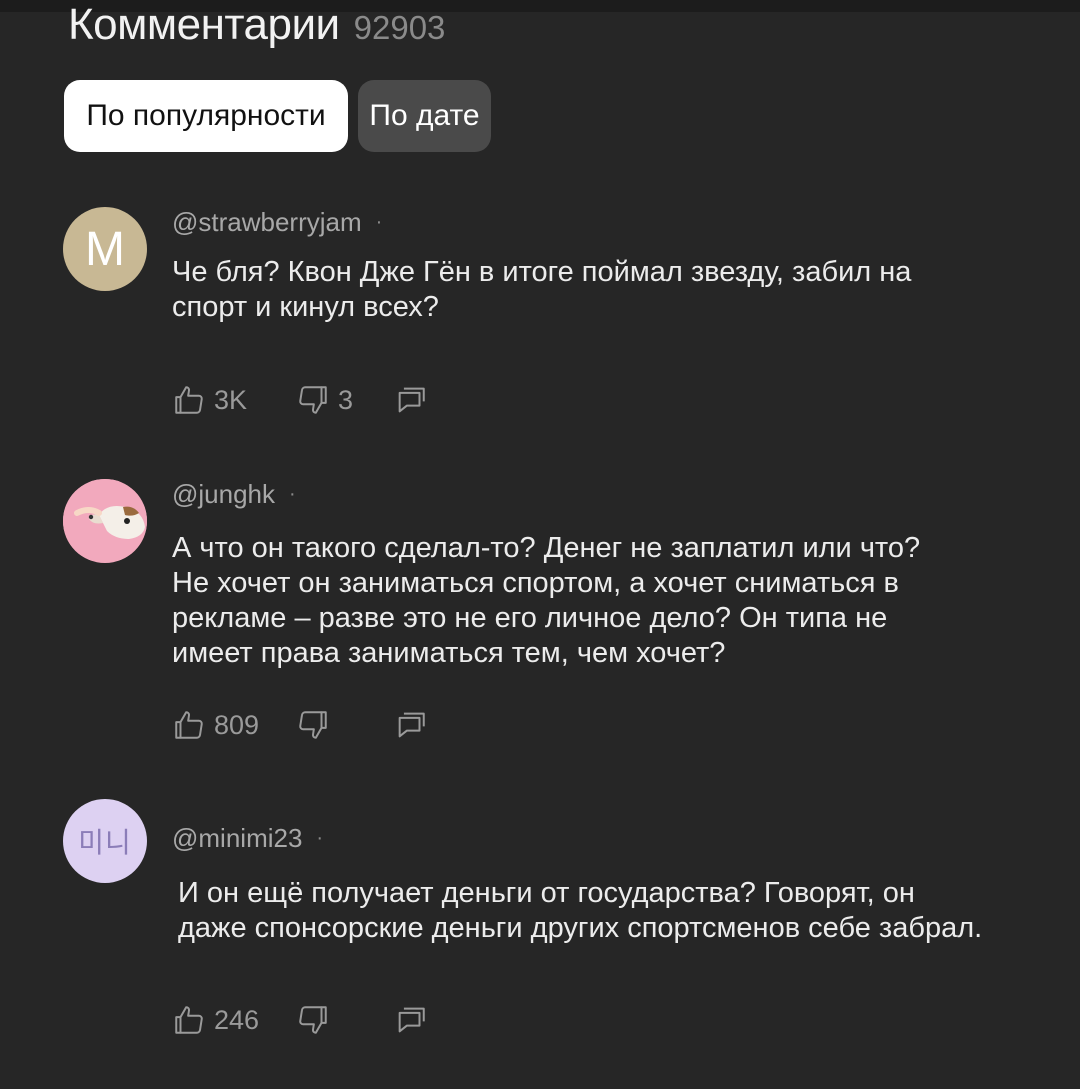  What do you see at coordinates (399, 27) in the screenshot?
I see `comments-count: 92903` at bounding box center [399, 27].